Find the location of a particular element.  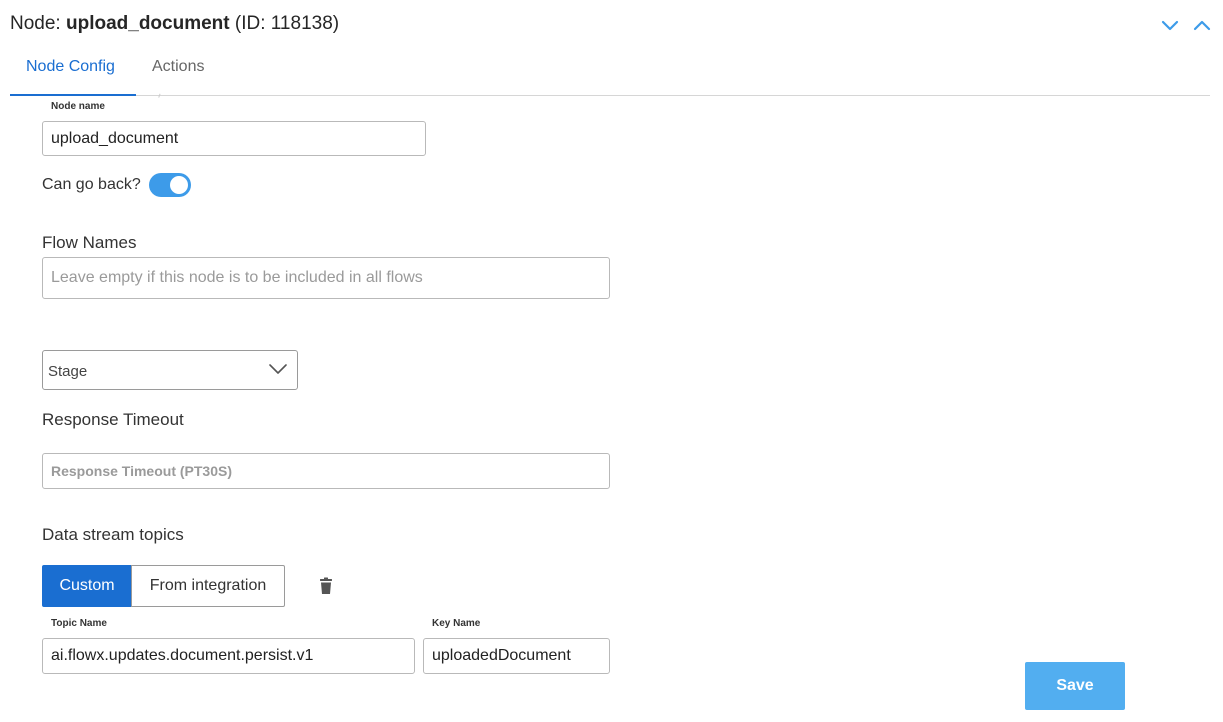

node-title-id: (ID: 118138) is located at coordinates (287, 23).